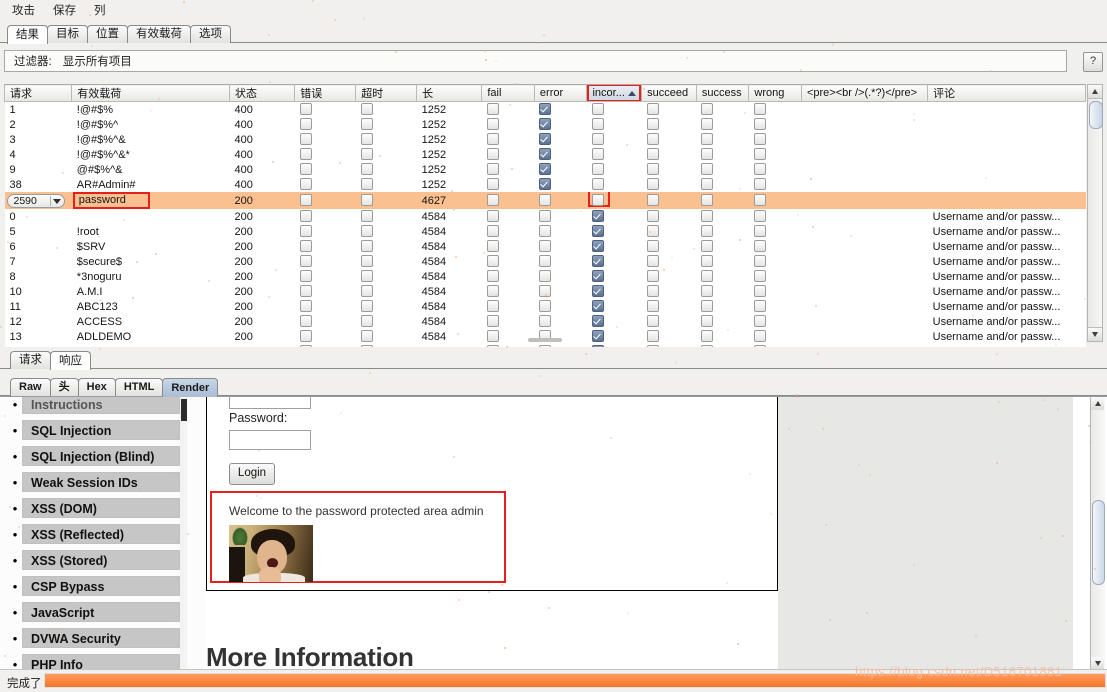 This screenshot has height=692, width=1107. Describe the element at coordinates (545, 169) in the screenshot. I see `table-row: 9 @#$%^& 400 1252` at that location.